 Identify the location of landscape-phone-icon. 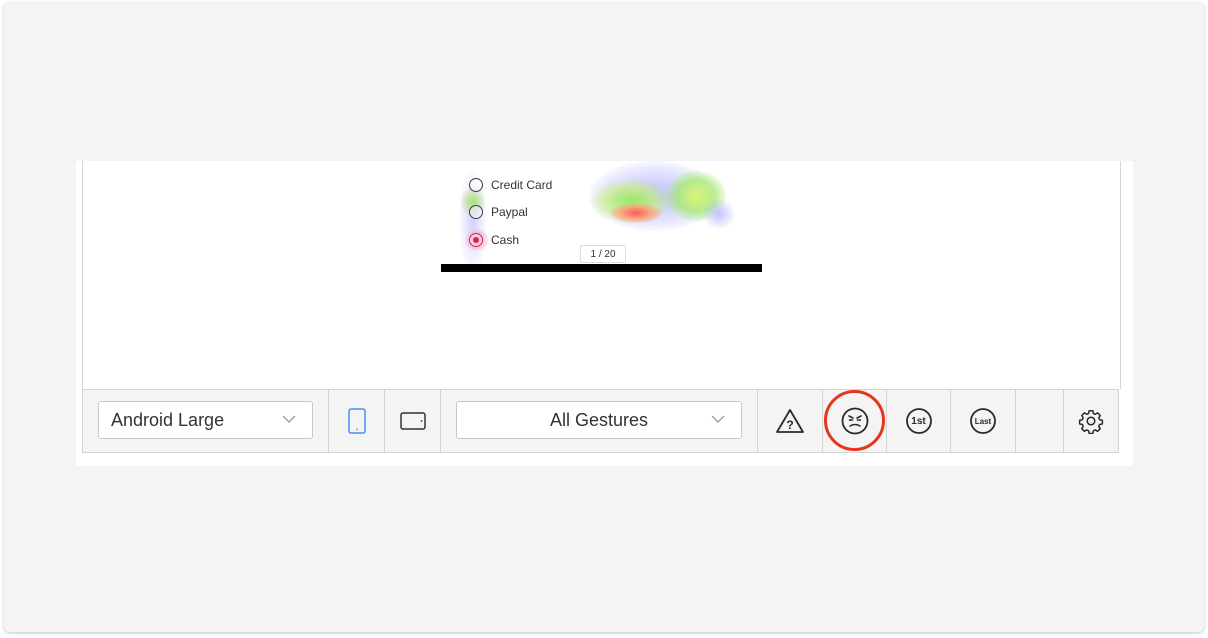
(412, 421).